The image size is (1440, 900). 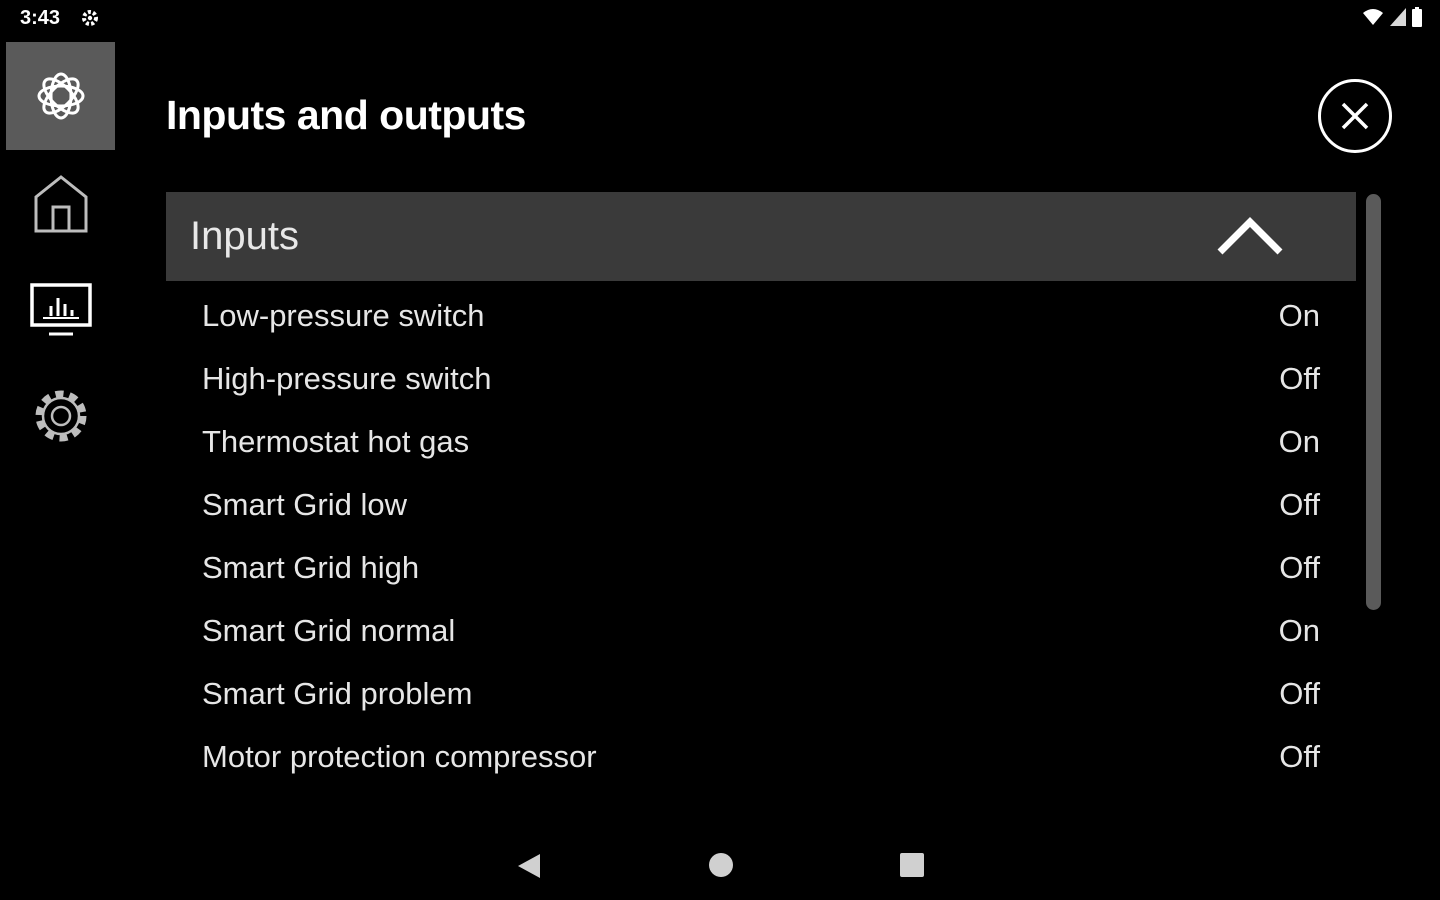 I want to click on home-icon, so click(x=60, y=204).